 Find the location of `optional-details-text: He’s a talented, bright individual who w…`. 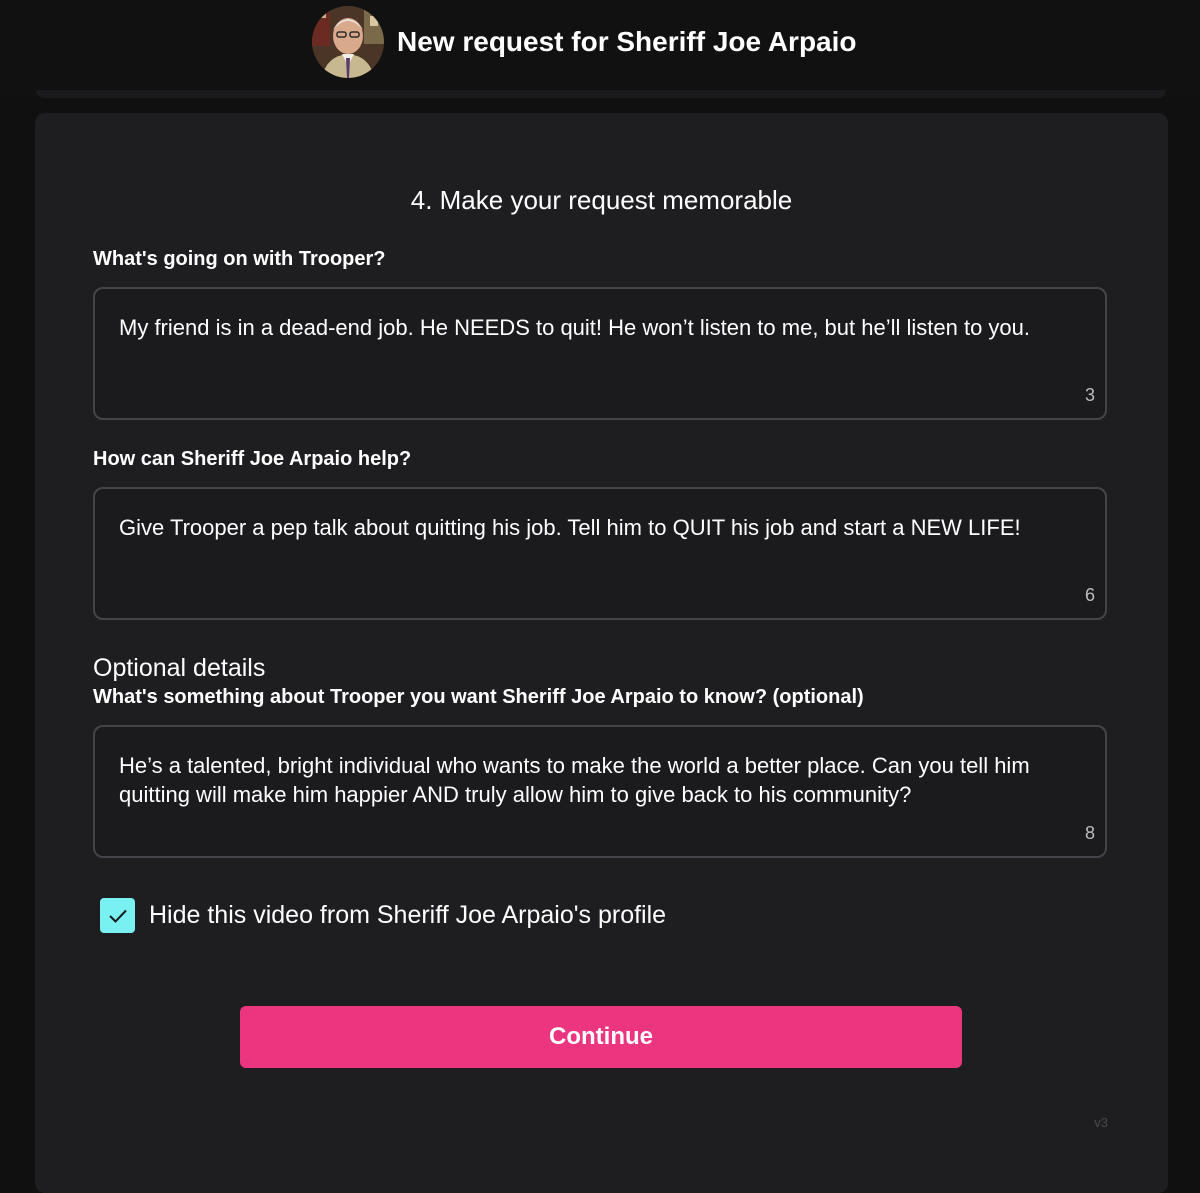

optional-details-text: He’s a talented, bright individual who w… is located at coordinates (574, 780).